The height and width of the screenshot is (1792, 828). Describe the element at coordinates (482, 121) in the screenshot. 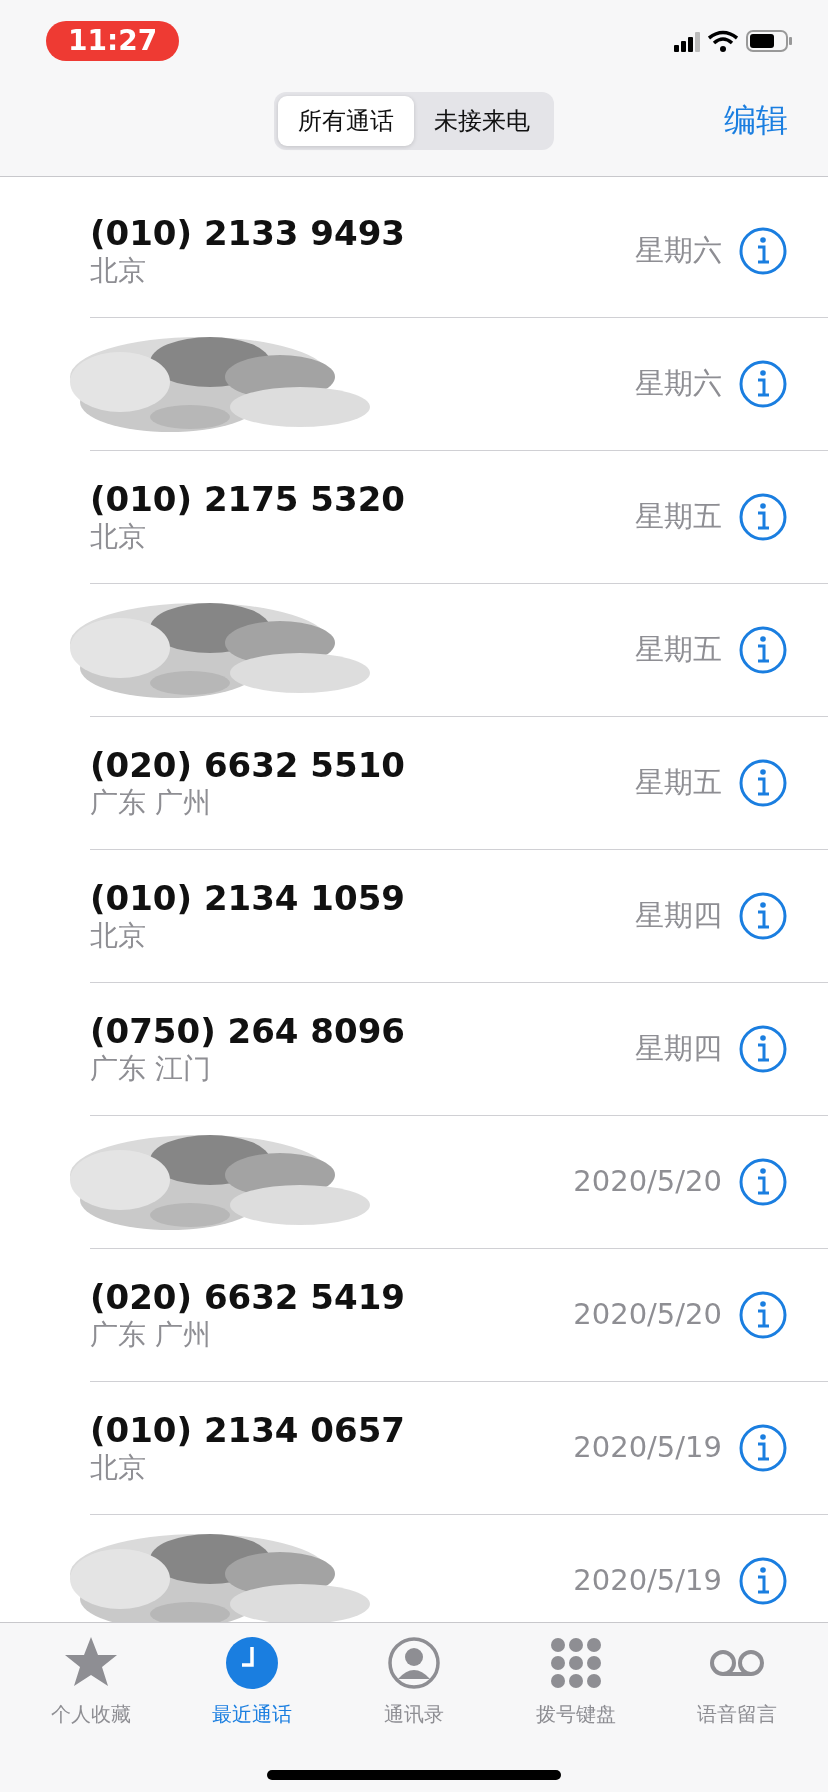

I see `segment-tab: 未接来电` at that location.